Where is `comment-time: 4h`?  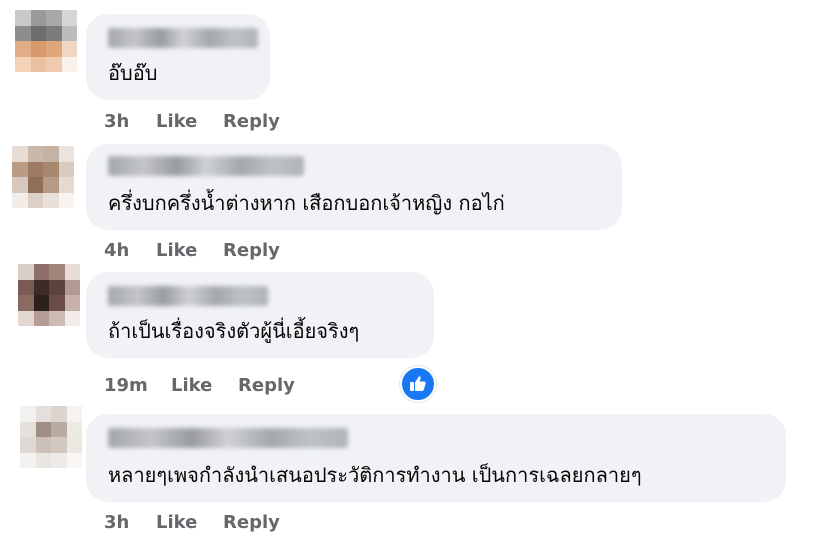 comment-time: 4h is located at coordinates (116, 251).